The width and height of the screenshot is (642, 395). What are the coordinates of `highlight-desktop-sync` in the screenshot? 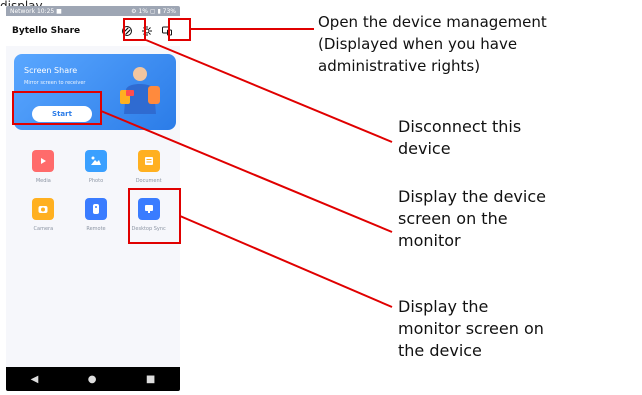 It's located at (154, 216).